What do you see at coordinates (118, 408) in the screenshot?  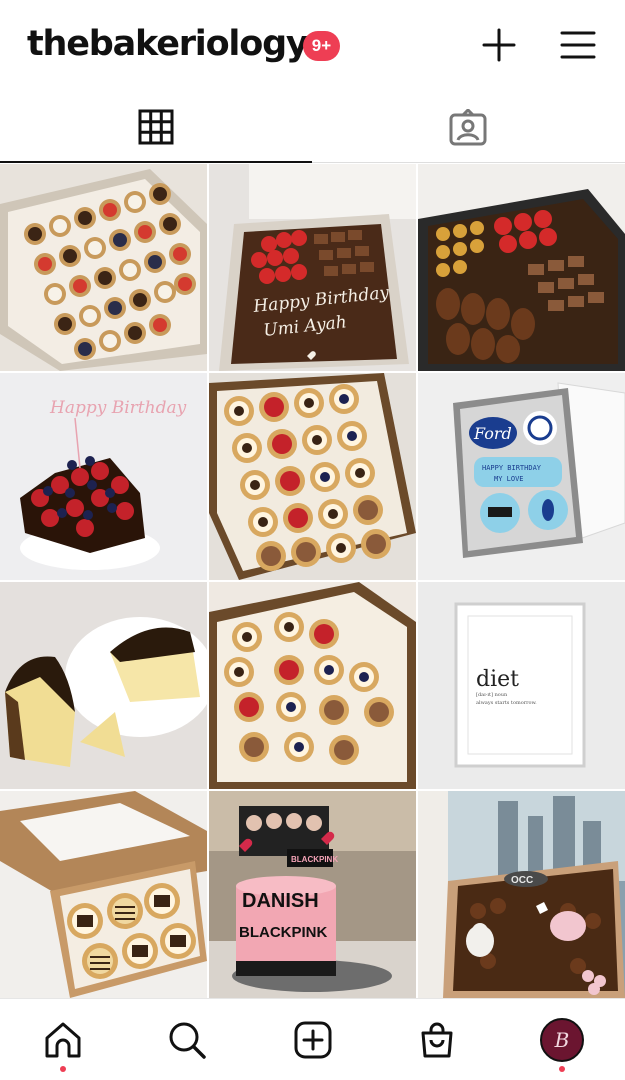 I see `cake-topper: Happy Birthday` at bounding box center [118, 408].